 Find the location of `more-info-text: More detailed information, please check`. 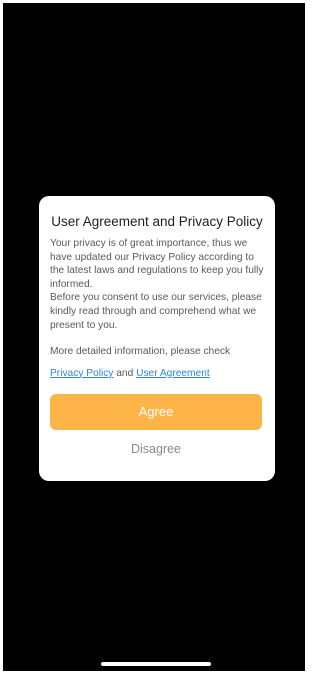

more-info-text: More detailed information, please check is located at coordinates (140, 352).